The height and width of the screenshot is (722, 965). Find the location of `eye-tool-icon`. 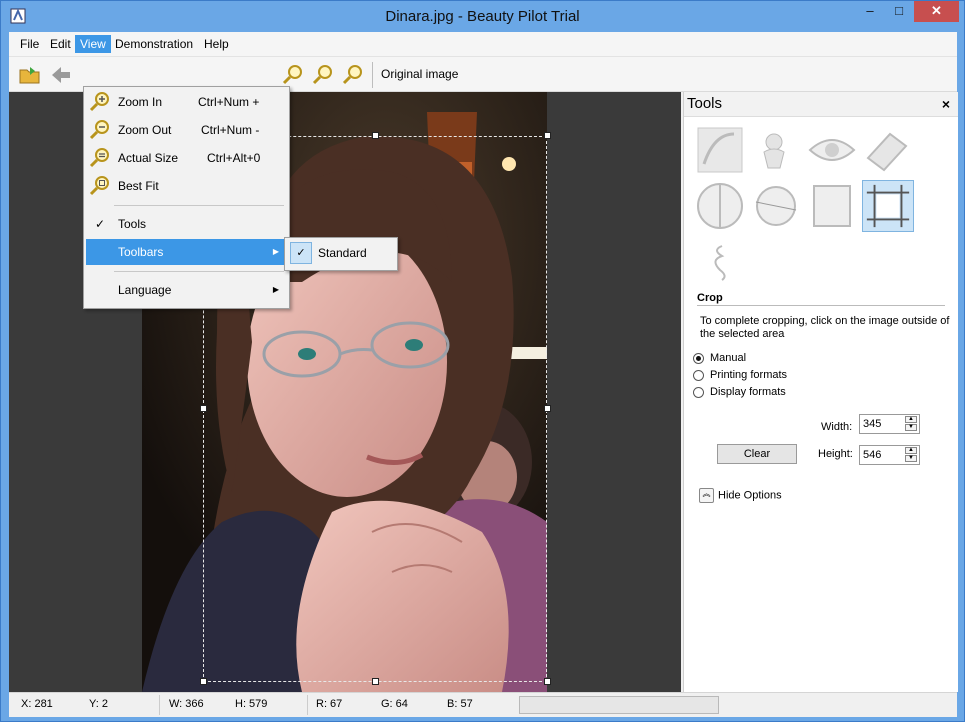

eye-tool-icon is located at coordinates (832, 150).